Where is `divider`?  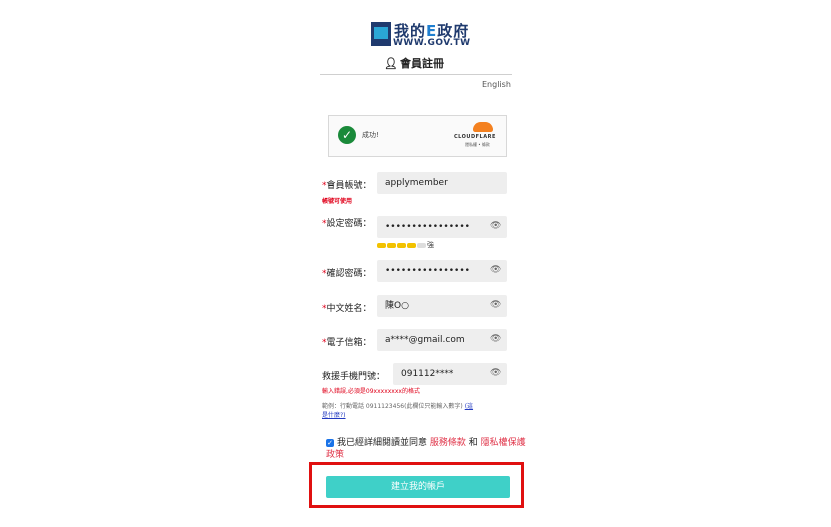
divider is located at coordinates (416, 74).